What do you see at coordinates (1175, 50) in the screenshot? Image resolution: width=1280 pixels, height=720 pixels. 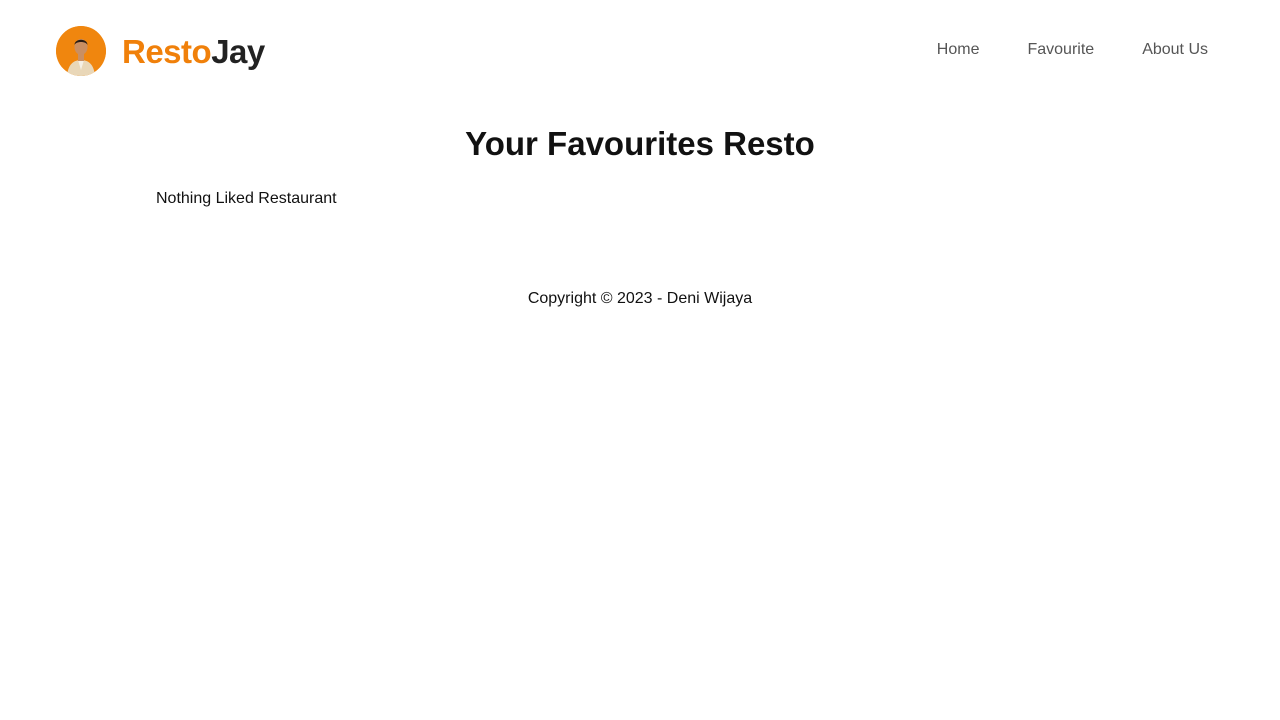 I see `nav-link-about-us: About Us` at bounding box center [1175, 50].